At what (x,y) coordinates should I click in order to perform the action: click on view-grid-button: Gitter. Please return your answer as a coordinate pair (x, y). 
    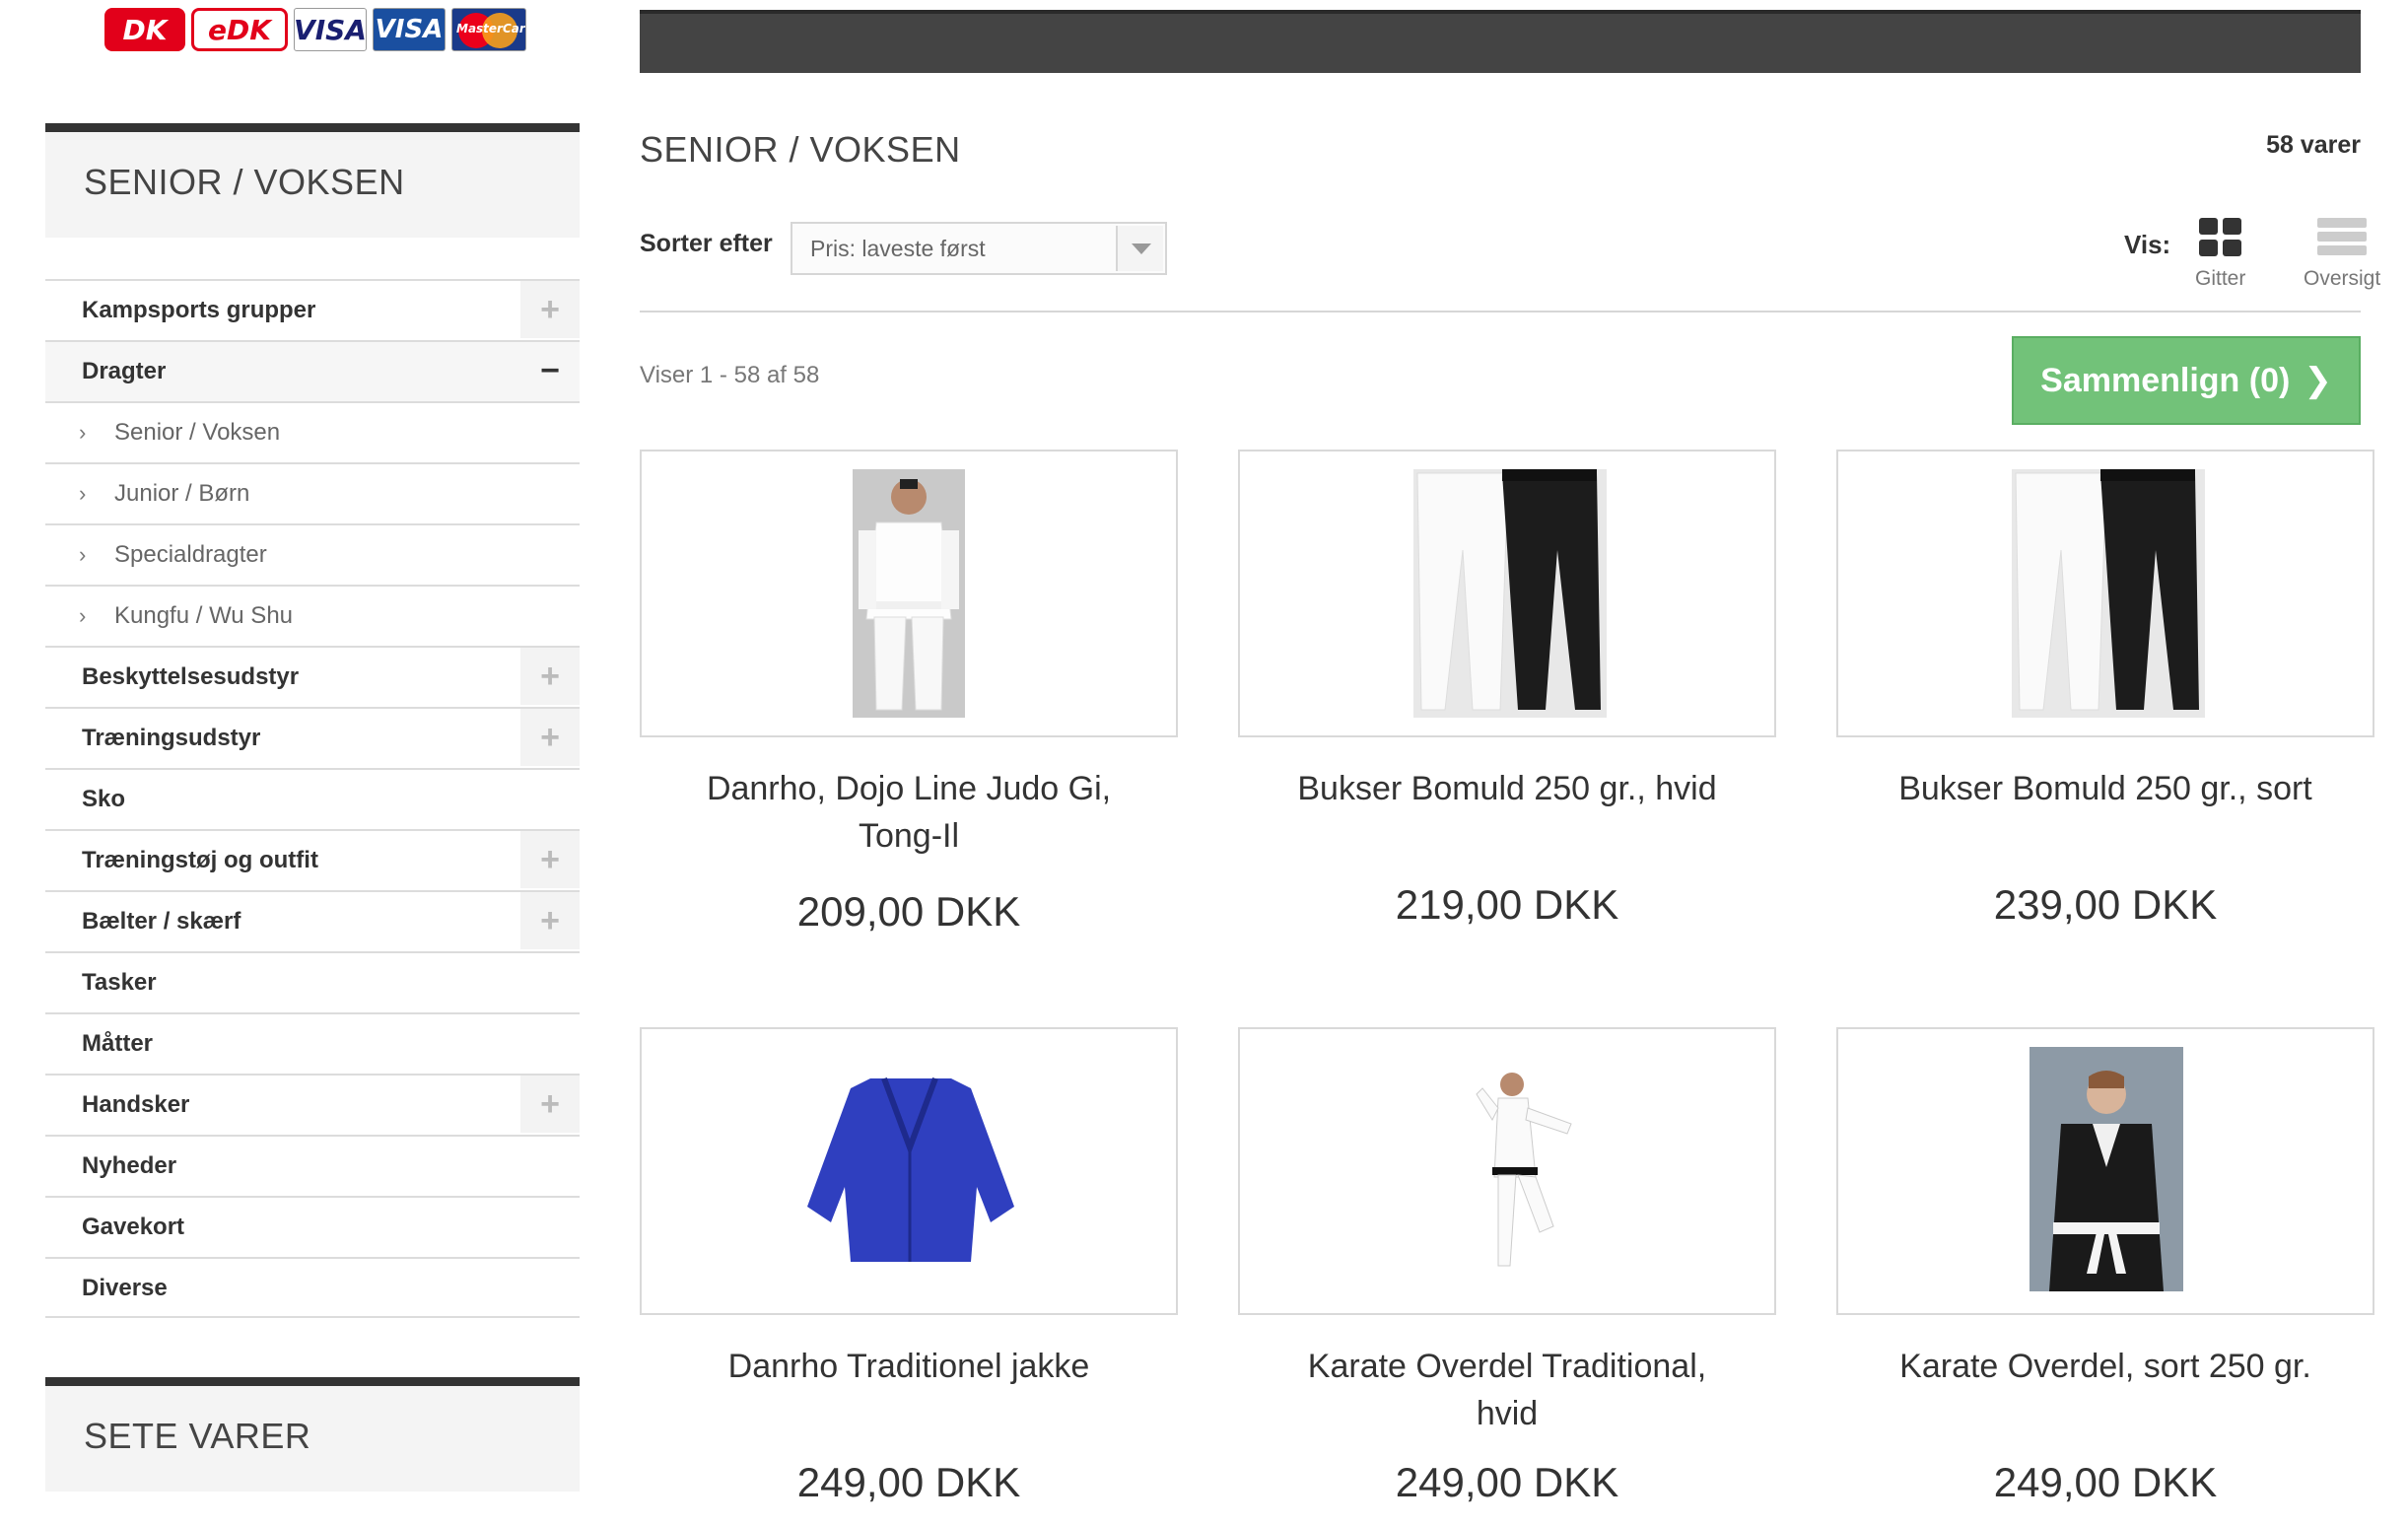
    Looking at the image, I should click on (2220, 255).